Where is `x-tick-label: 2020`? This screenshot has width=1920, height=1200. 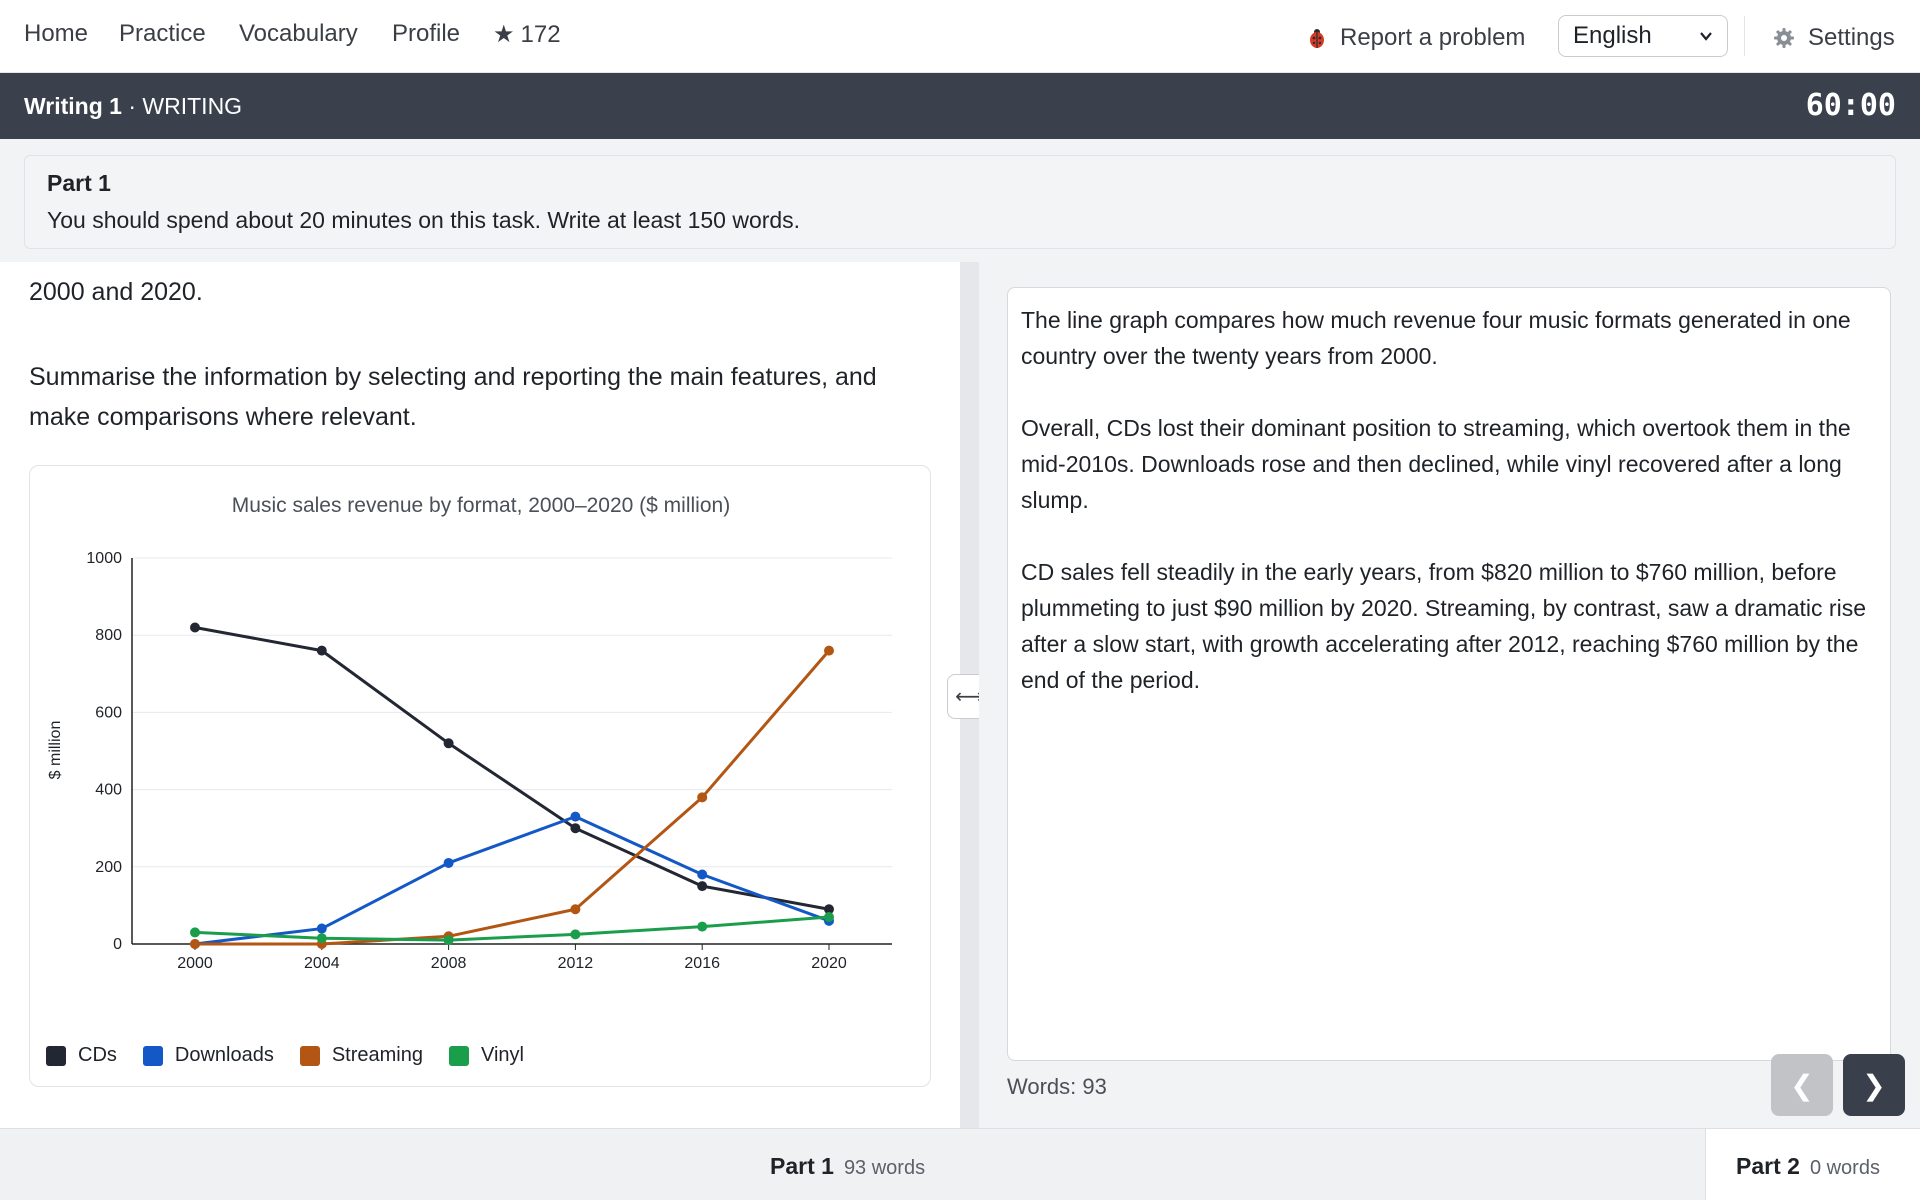 x-tick-label: 2020 is located at coordinates (829, 963).